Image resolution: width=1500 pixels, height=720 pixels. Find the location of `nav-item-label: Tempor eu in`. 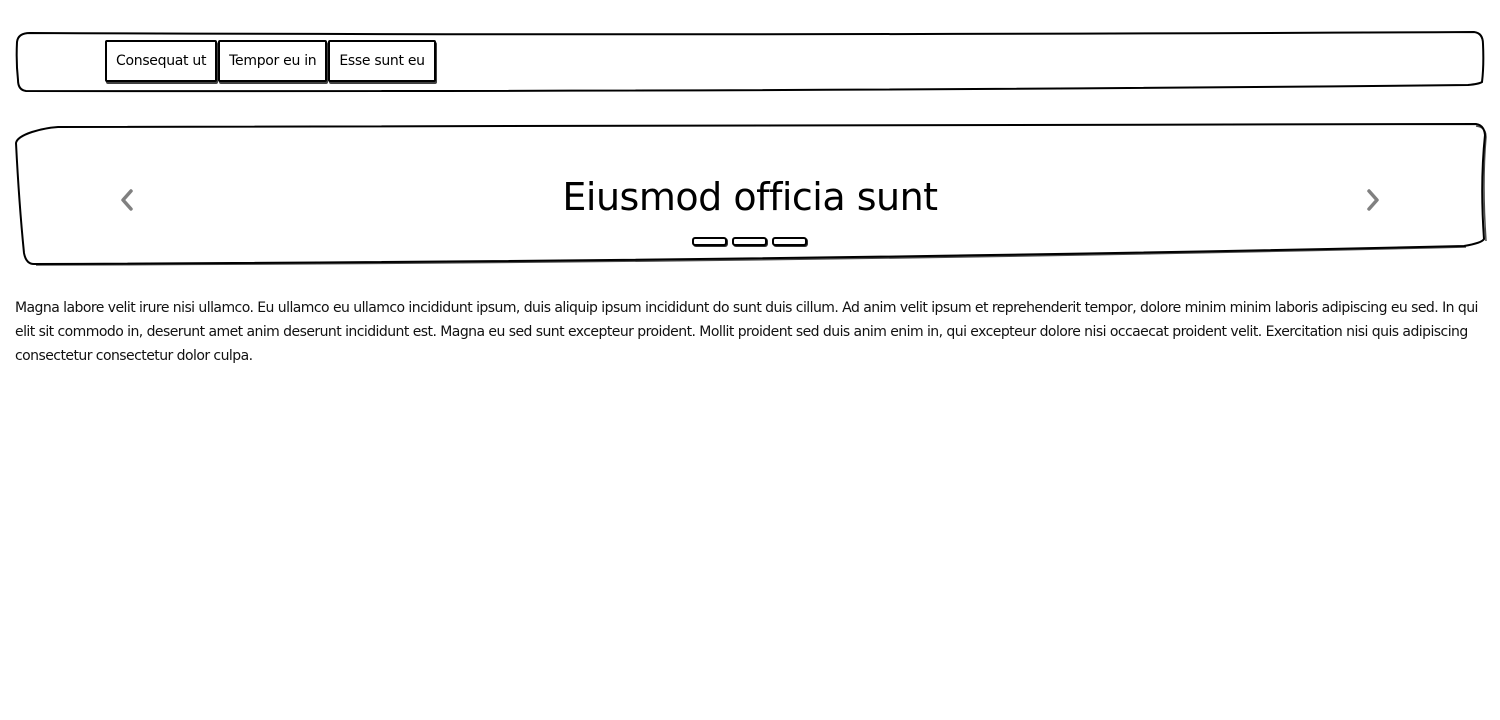

nav-item-label: Tempor eu in is located at coordinates (273, 61).